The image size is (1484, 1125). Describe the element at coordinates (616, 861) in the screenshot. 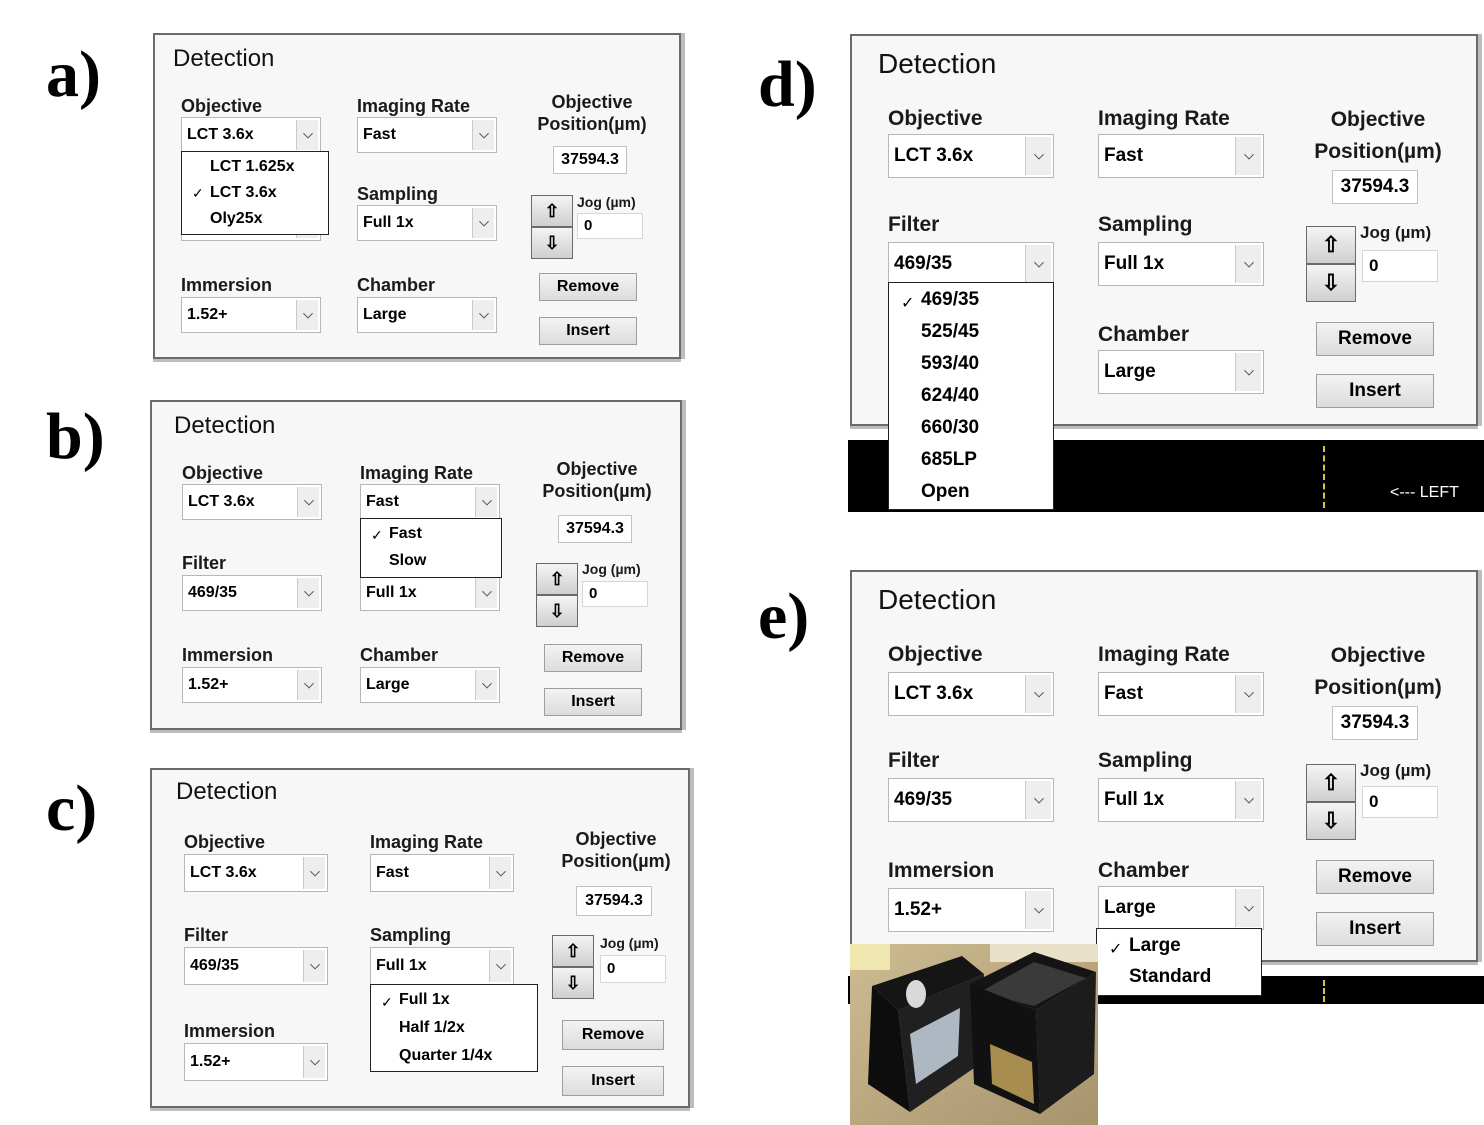

I see `objective-position-label-line2: Position(µm)` at that location.